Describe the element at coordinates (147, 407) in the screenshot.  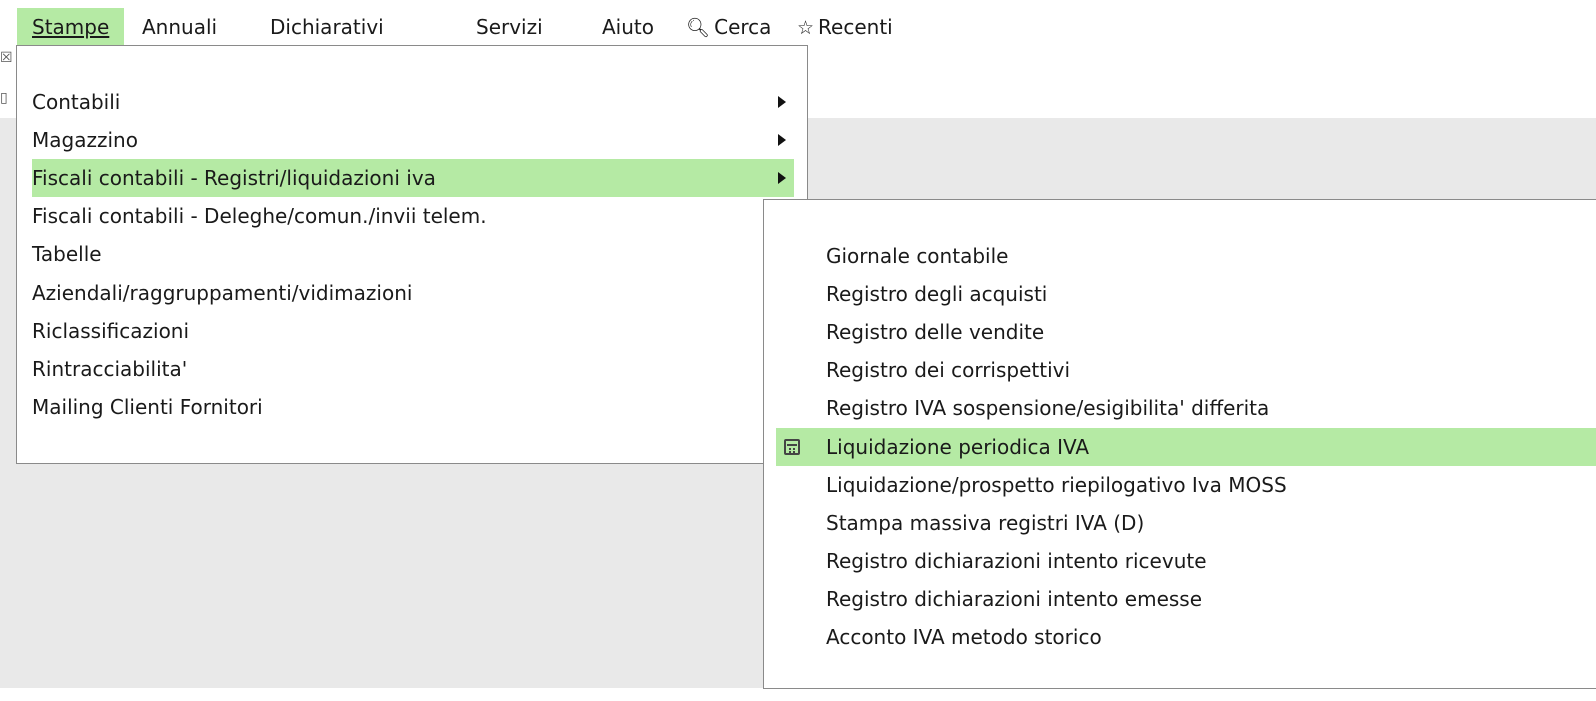
I see `menu-item-label: Mailing Clienti Fornitori` at that location.